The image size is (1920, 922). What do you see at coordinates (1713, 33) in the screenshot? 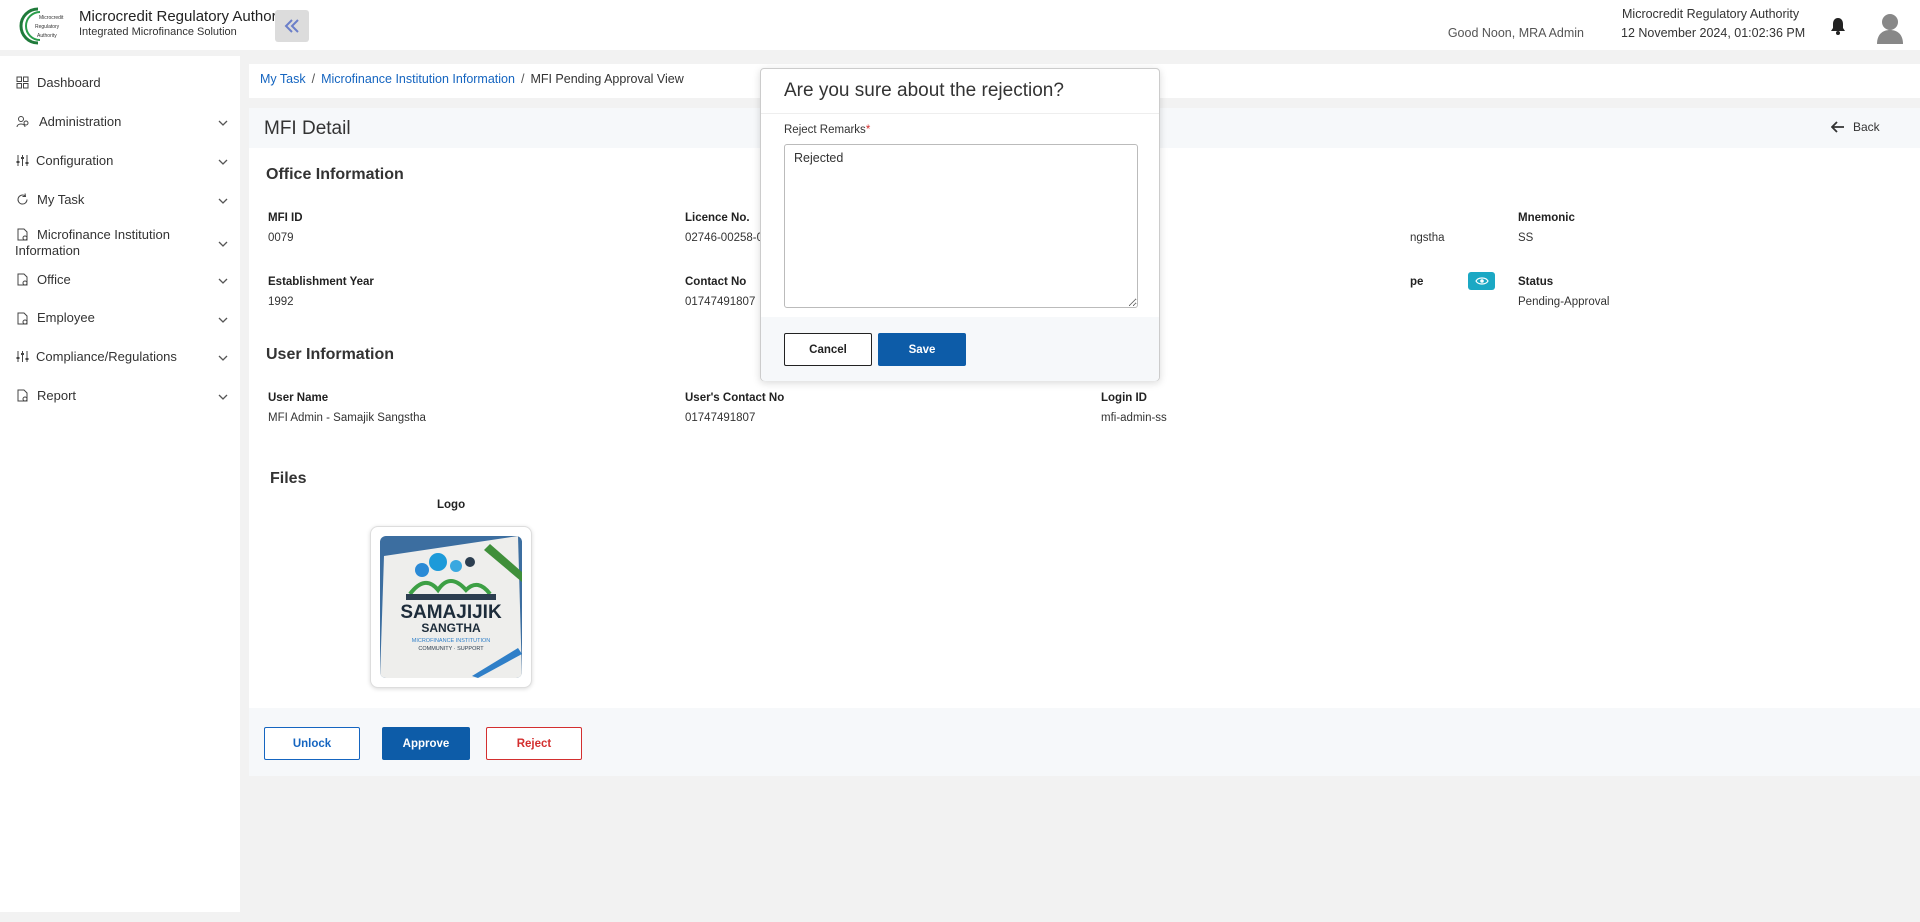
I see `current-datetime: 12 November 2024, 01:02:36 PM` at bounding box center [1713, 33].